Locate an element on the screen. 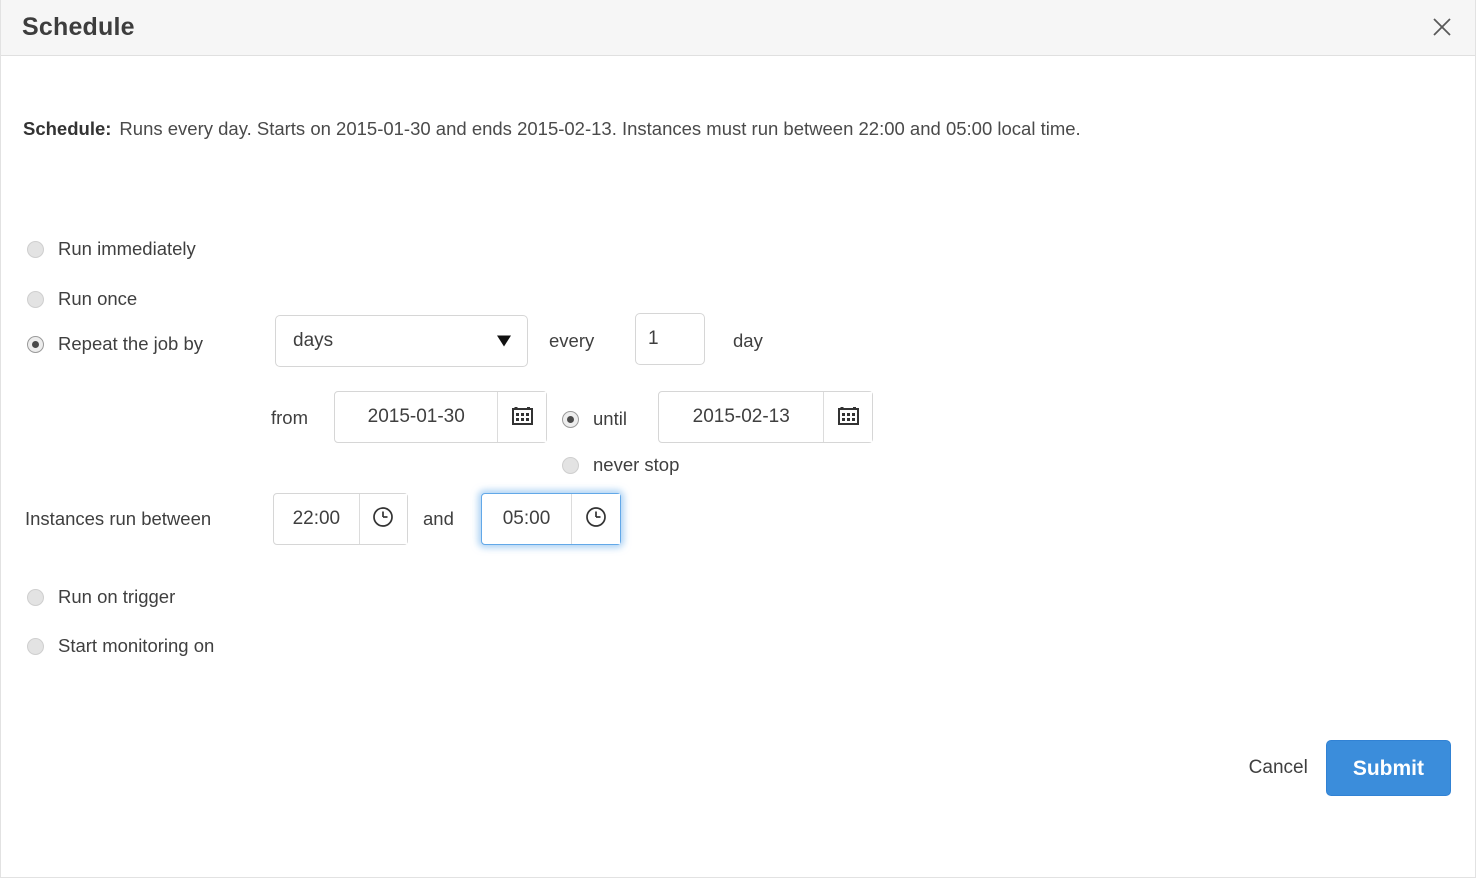 The image size is (1476, 878). radio-repeat-the-job-by is located at coordinates (35, 344).